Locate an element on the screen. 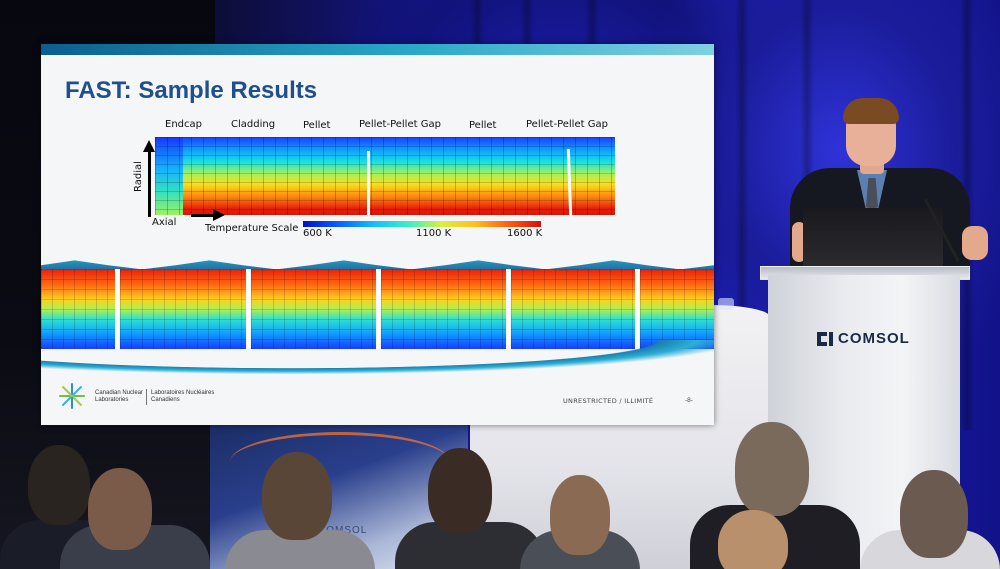  org-name-fr: Laboratoires Nucléaires Canadiens is located at coordinates (183, 396).